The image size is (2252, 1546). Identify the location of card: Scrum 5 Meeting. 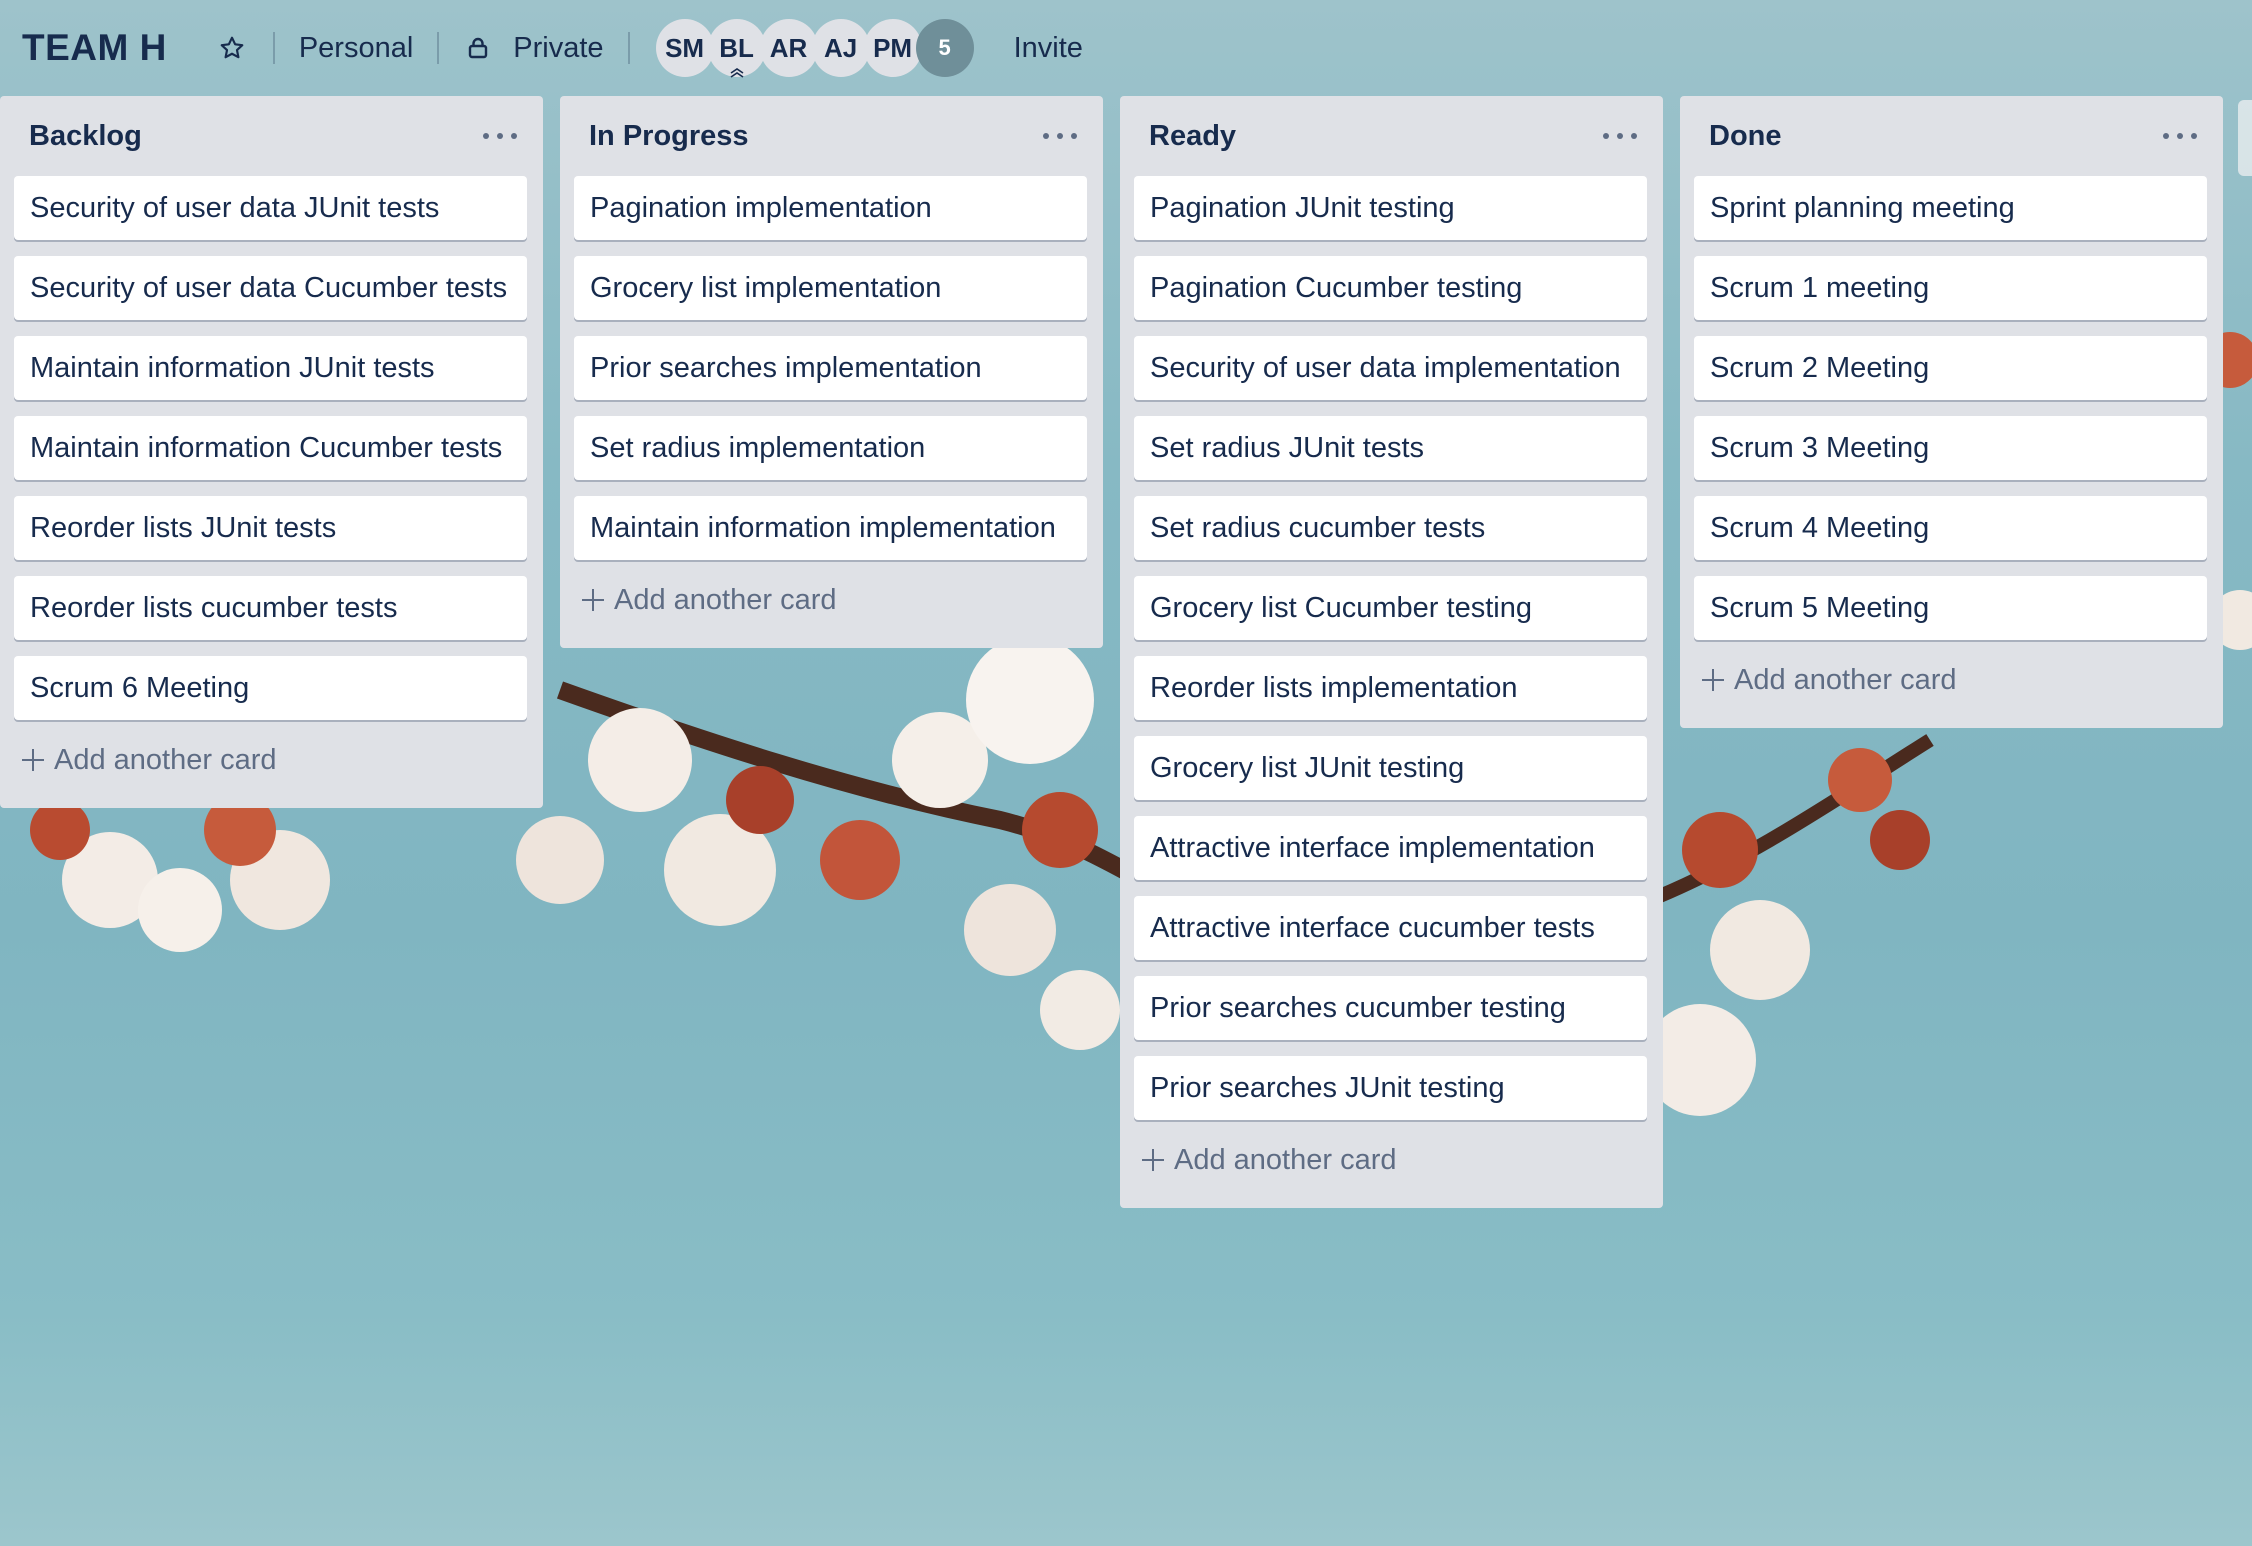
(1950, 608).